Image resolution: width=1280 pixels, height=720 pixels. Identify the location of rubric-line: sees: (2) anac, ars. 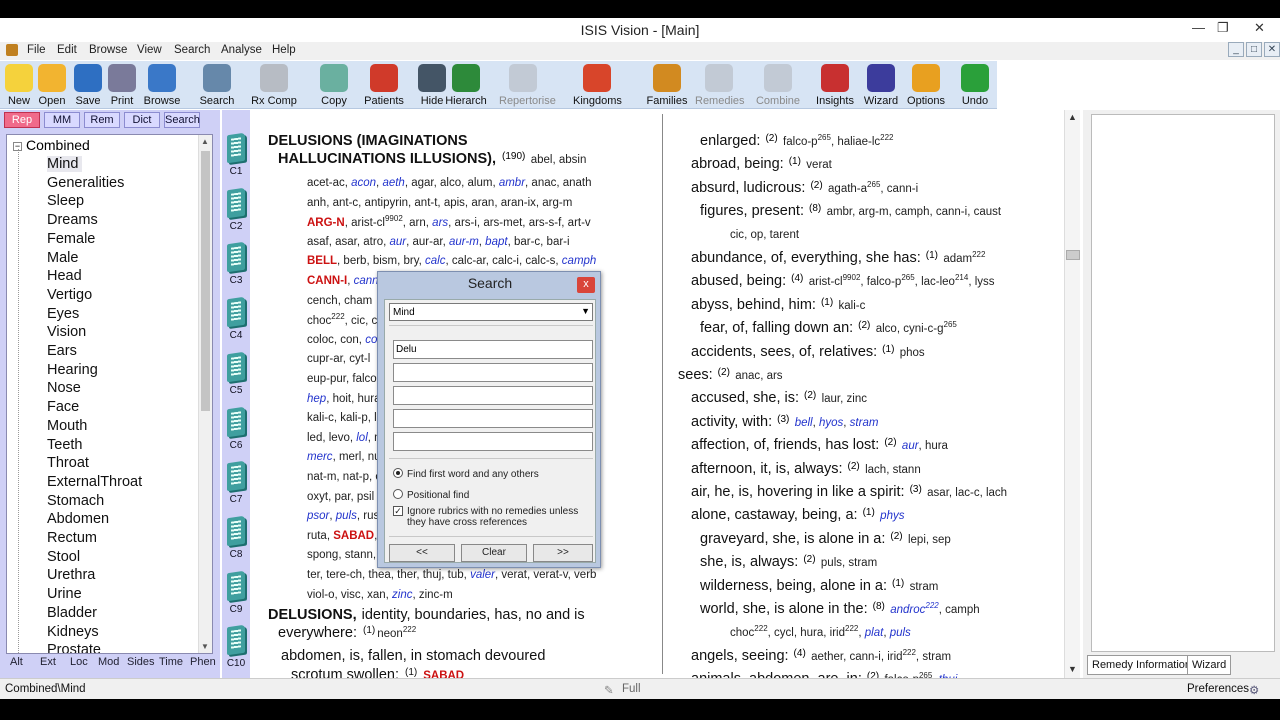
(730, 375).